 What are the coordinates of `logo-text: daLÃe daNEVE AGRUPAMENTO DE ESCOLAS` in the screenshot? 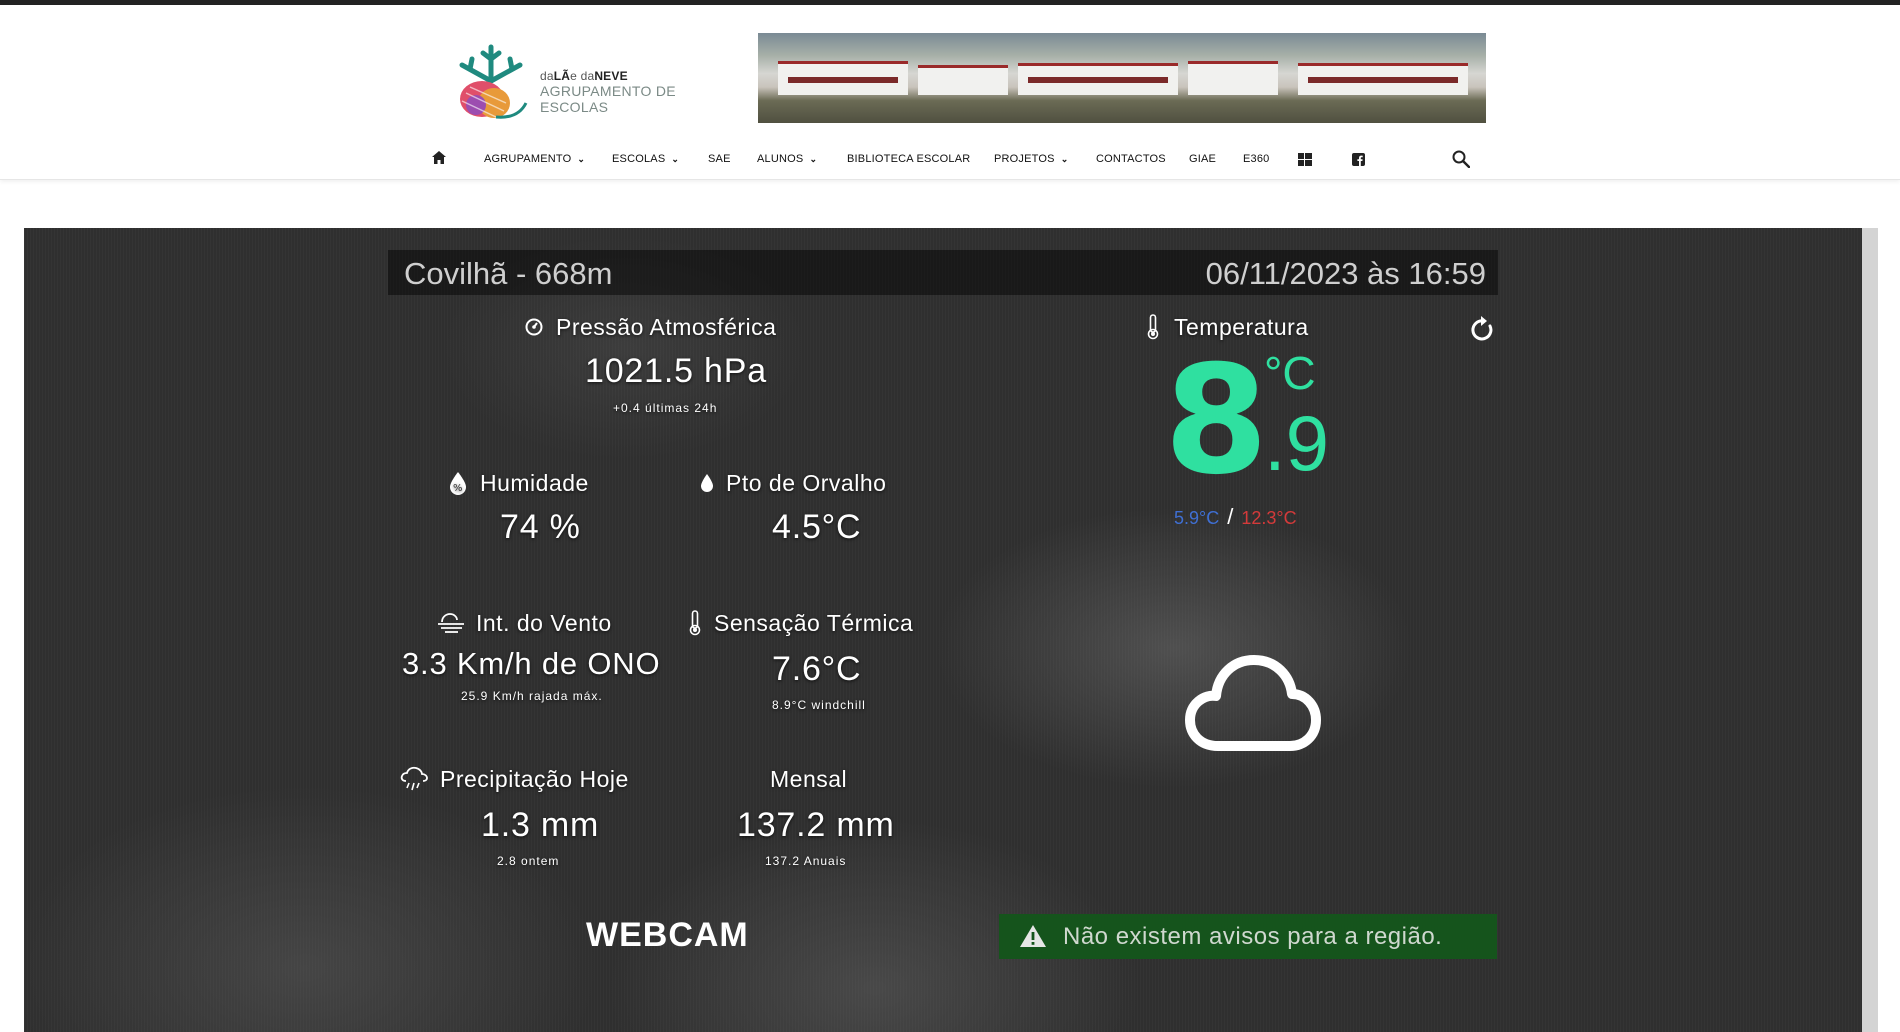 It's located at (634, 92).